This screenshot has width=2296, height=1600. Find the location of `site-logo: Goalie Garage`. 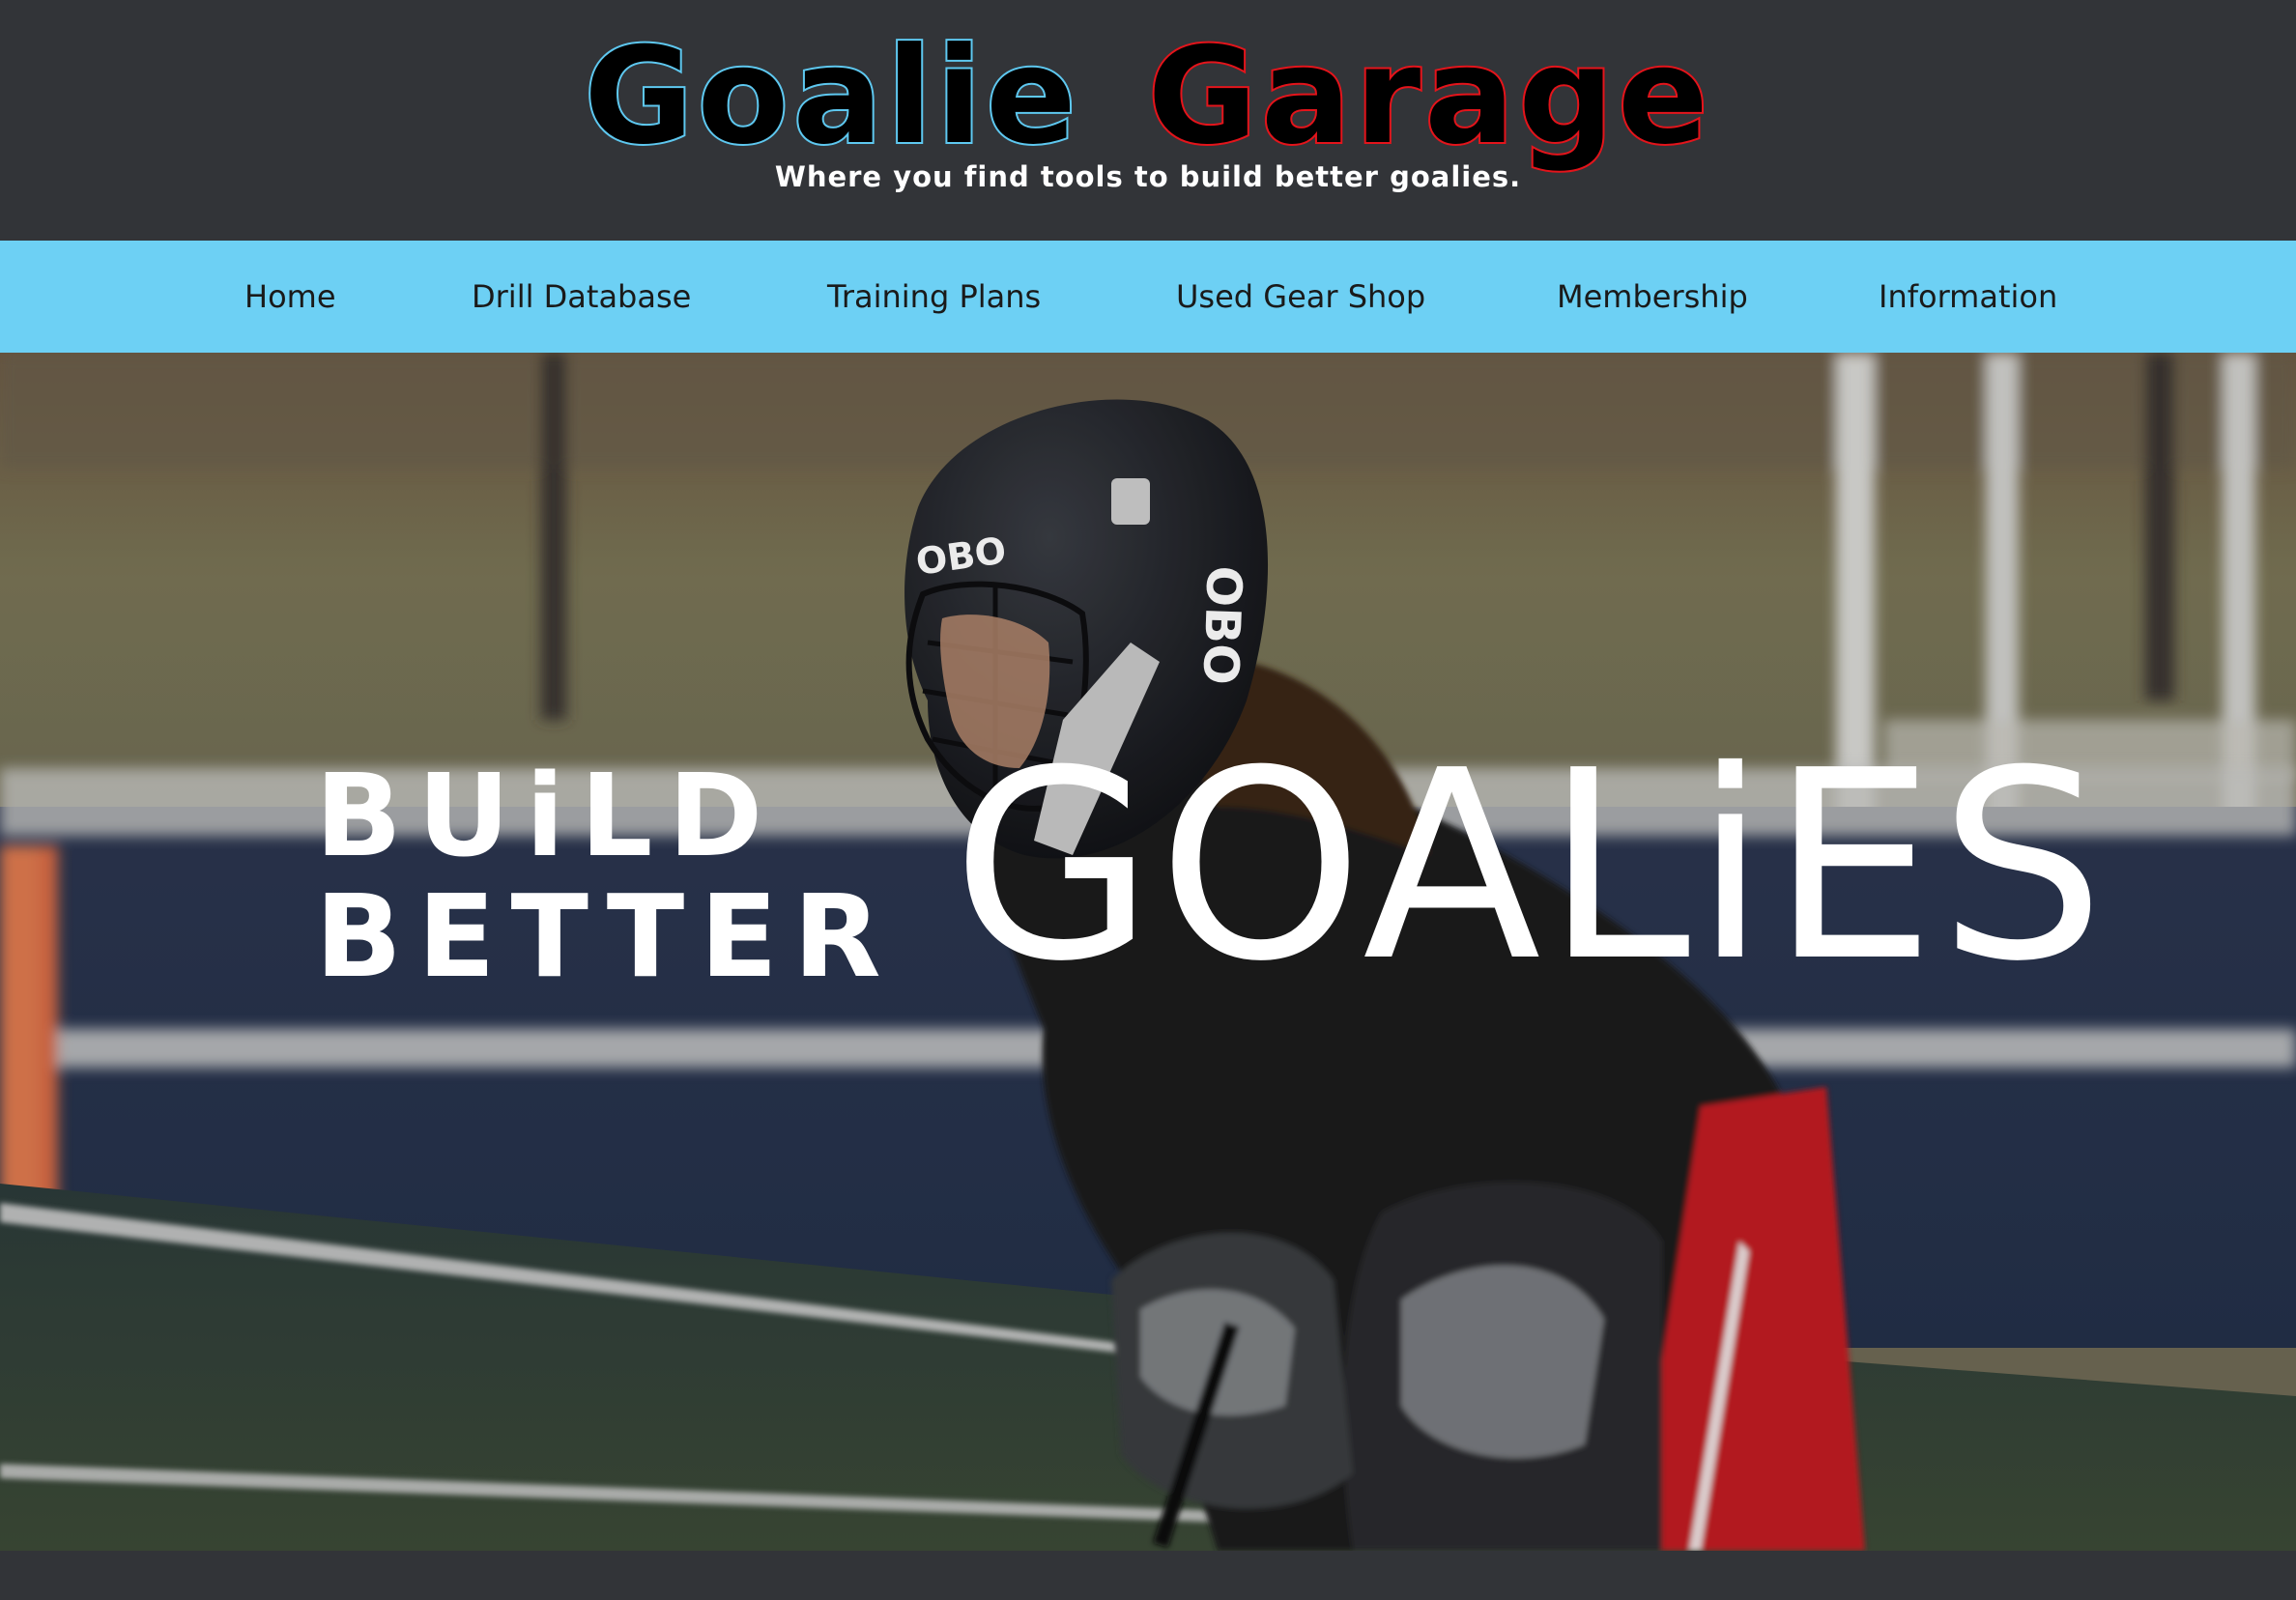

site-logo: Goalie Garage is located at coordinates (1148, 96).